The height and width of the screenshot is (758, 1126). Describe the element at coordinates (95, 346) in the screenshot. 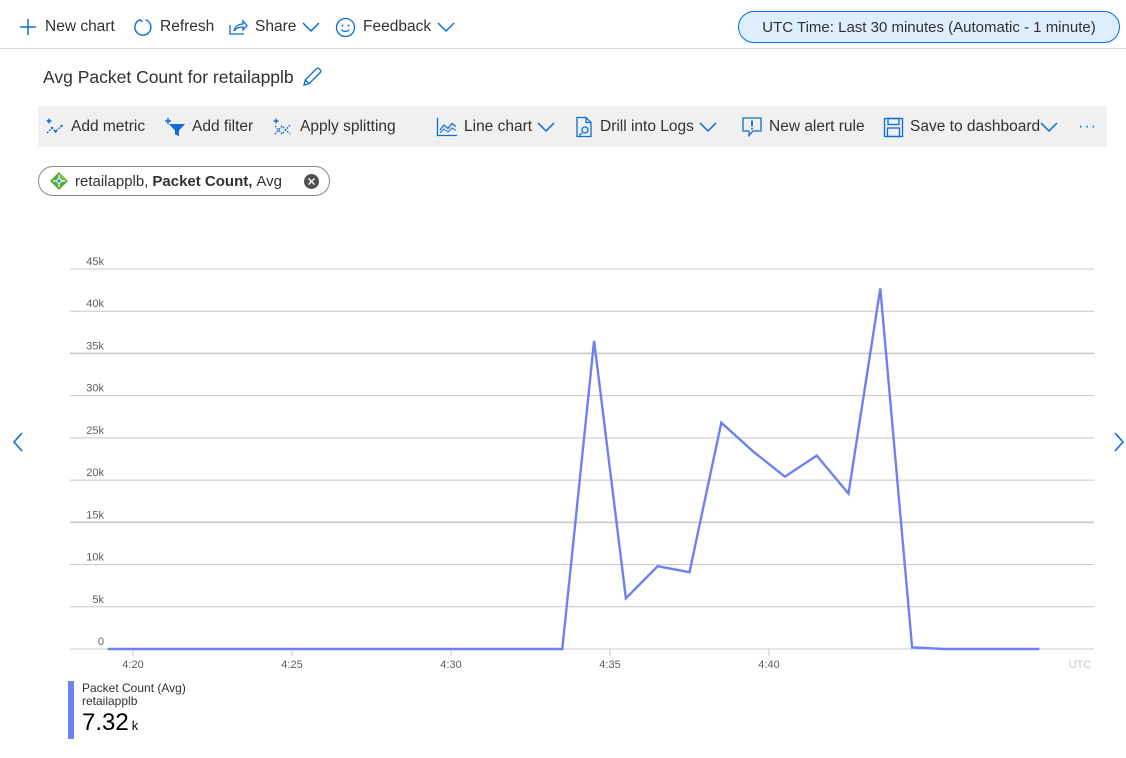

I see `y-tick-label: 35k` at that location.